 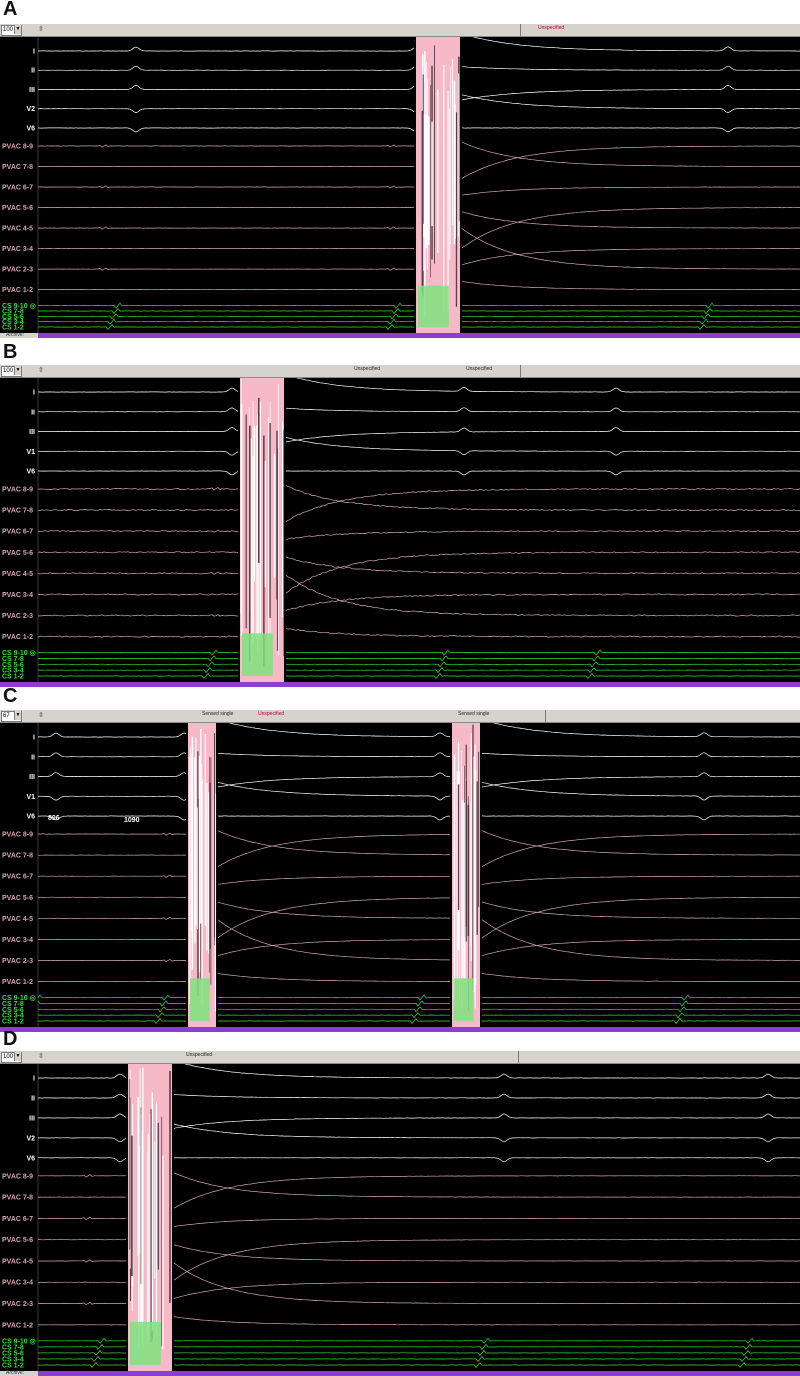 What do you see at coordinates (10, 696) in the screenshot?
I see `panel-letter: C` at bounding box center [10, 696].